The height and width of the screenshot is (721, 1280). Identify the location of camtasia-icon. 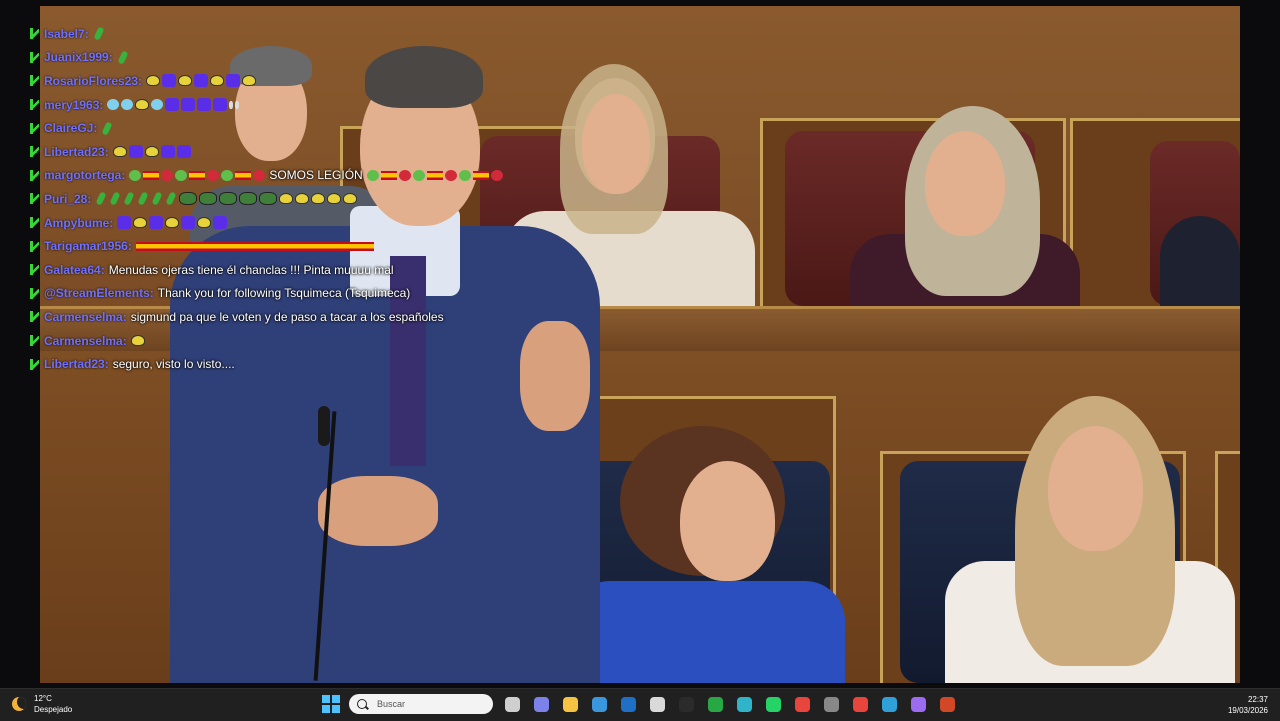
(715, 704).